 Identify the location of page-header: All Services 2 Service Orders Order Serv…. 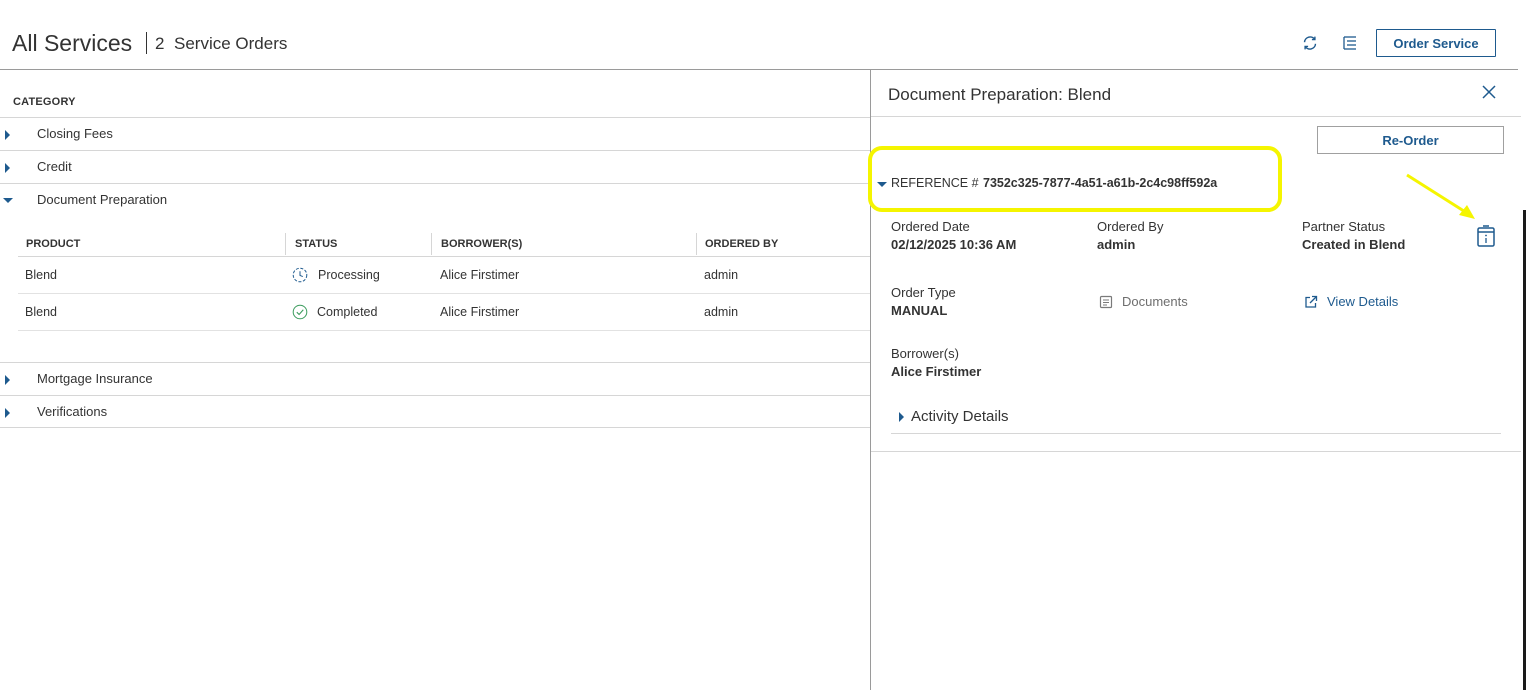
(760, 35).